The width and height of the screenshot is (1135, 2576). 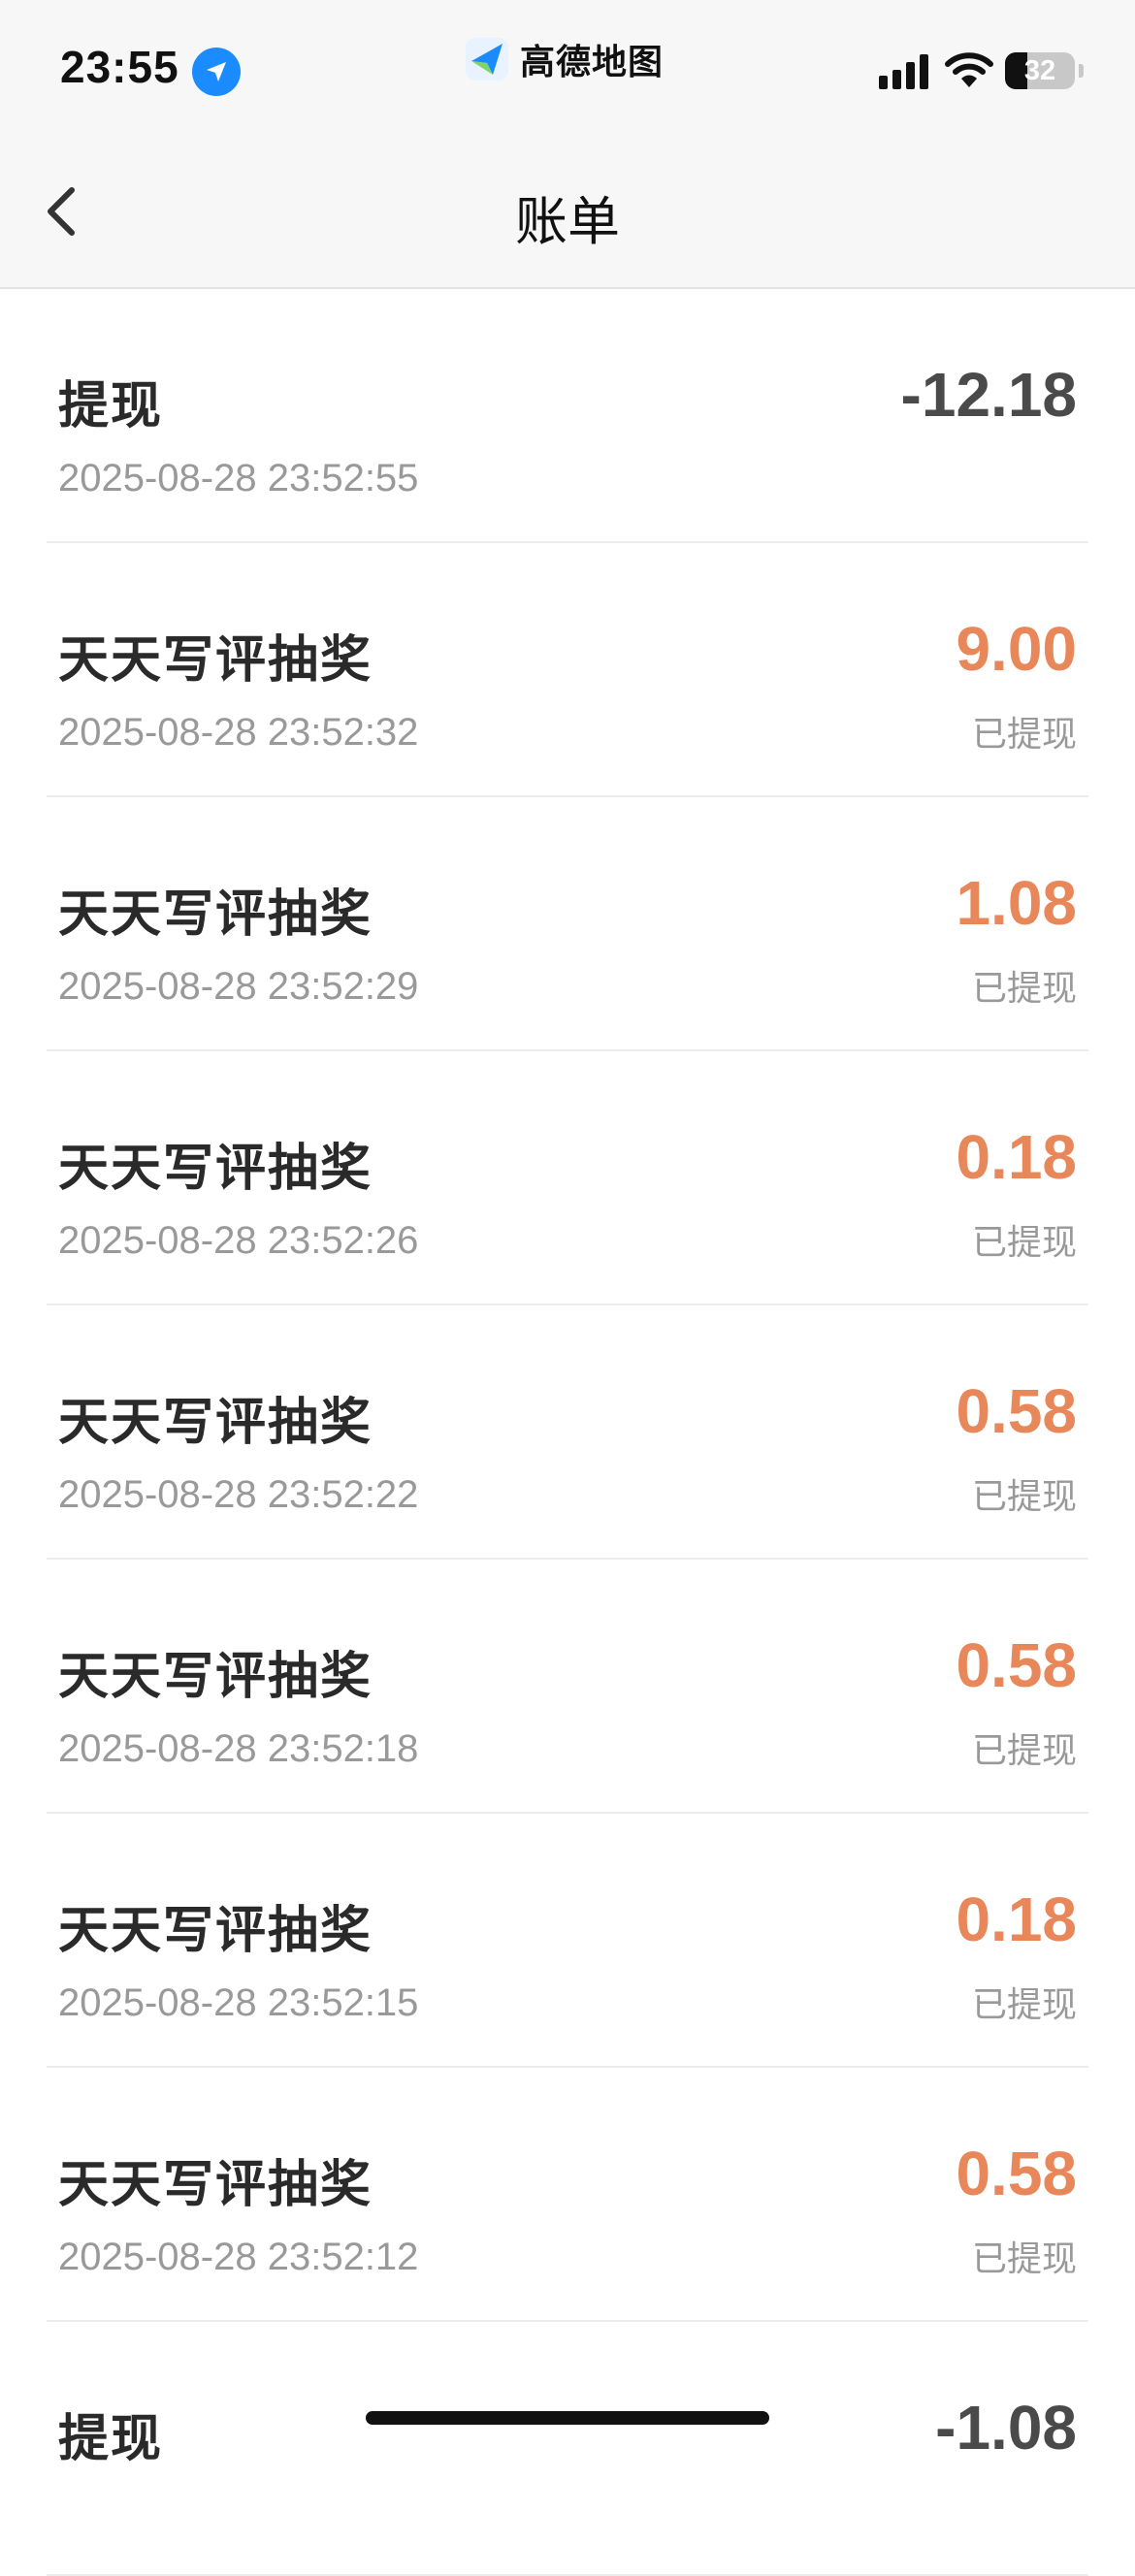 What do you see at coordinates (1081, 71) in the screenshot?
I see `battery-cap` at bounding box center [1081, 71].